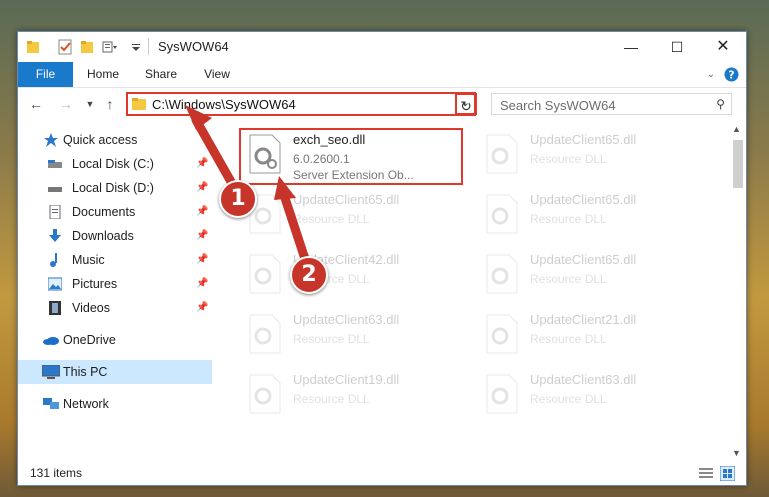 This screenshot has height=497, width=769. Describe the element at coordinates (309, 275) in the screenshot. I see `callout-badge-2: 2` at that location.